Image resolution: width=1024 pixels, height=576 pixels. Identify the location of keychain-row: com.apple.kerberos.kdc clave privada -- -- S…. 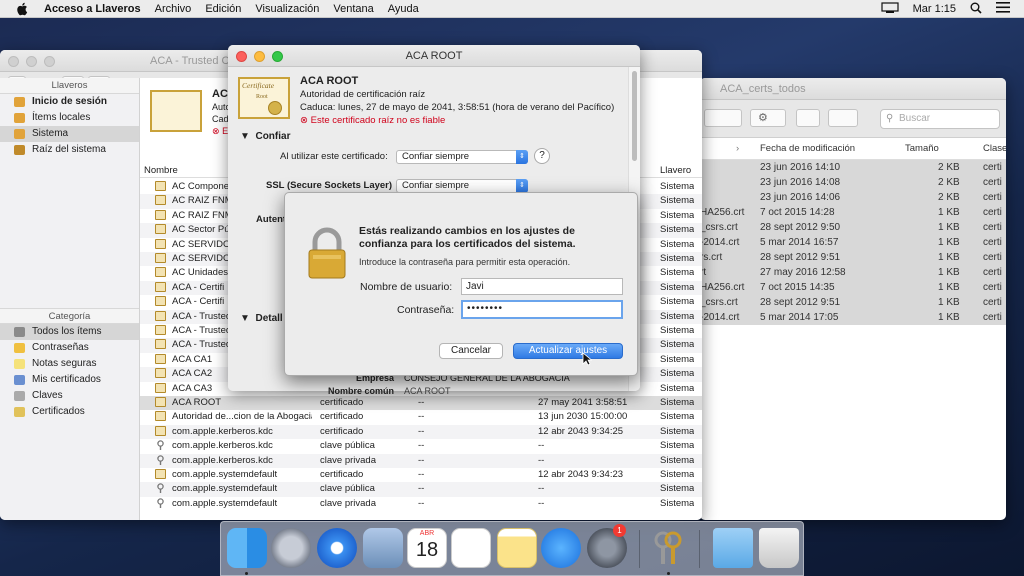
(421, 460).